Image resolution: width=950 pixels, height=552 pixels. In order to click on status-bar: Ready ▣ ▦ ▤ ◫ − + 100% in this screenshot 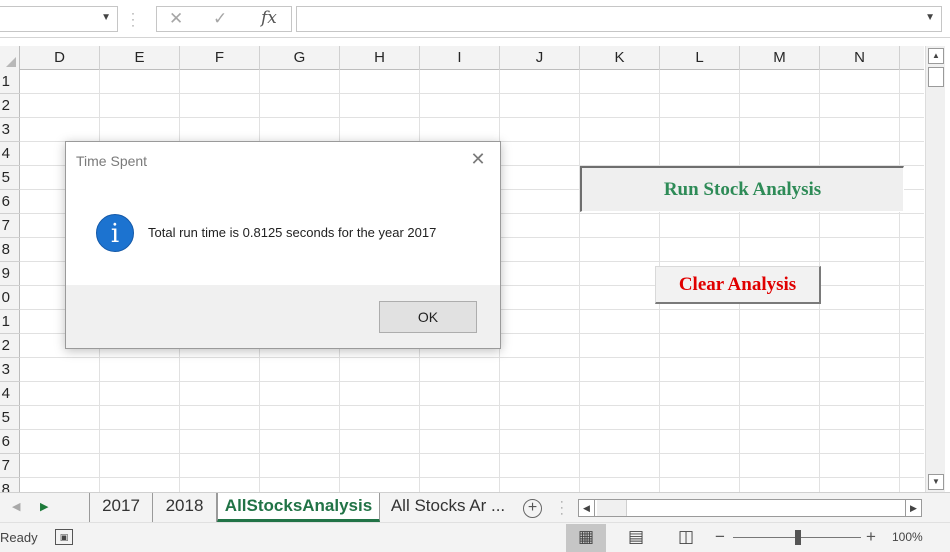, I will do `click(475, 537)`.